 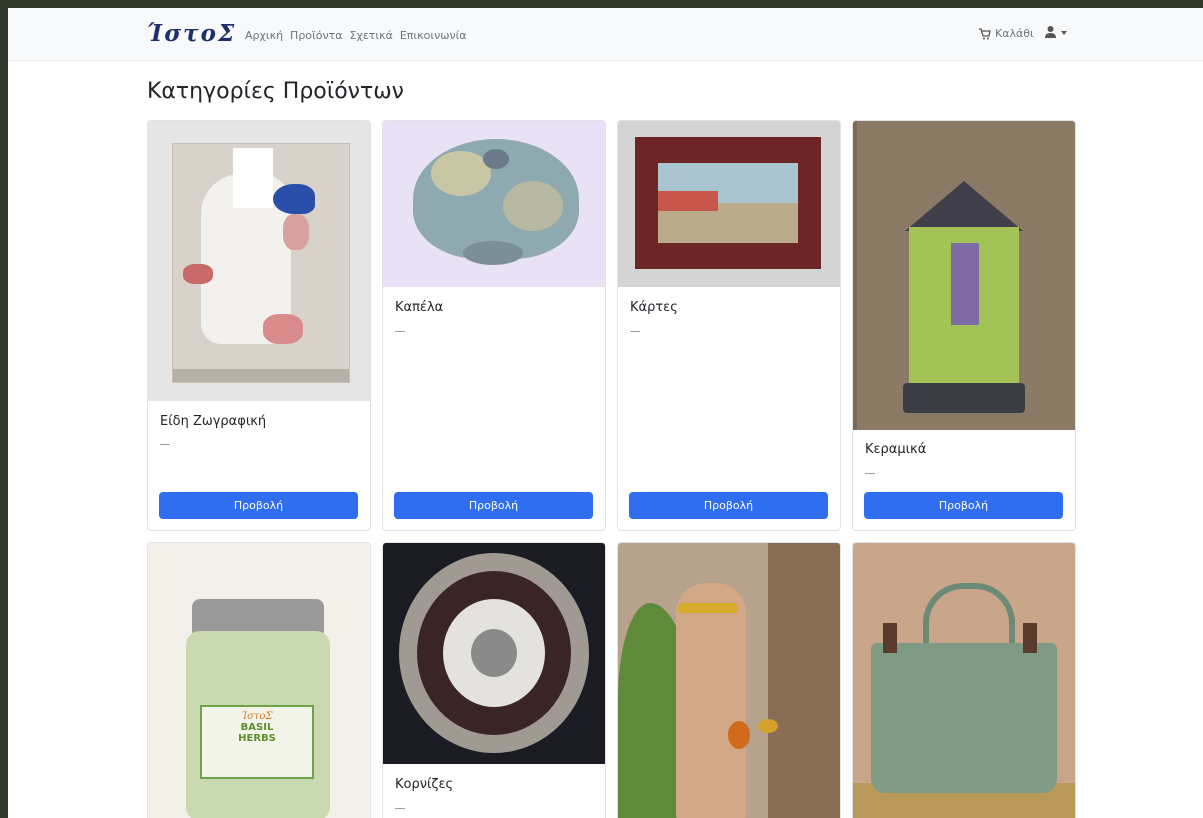 I want to click on category-card-bags, so click(x=964, y=680).